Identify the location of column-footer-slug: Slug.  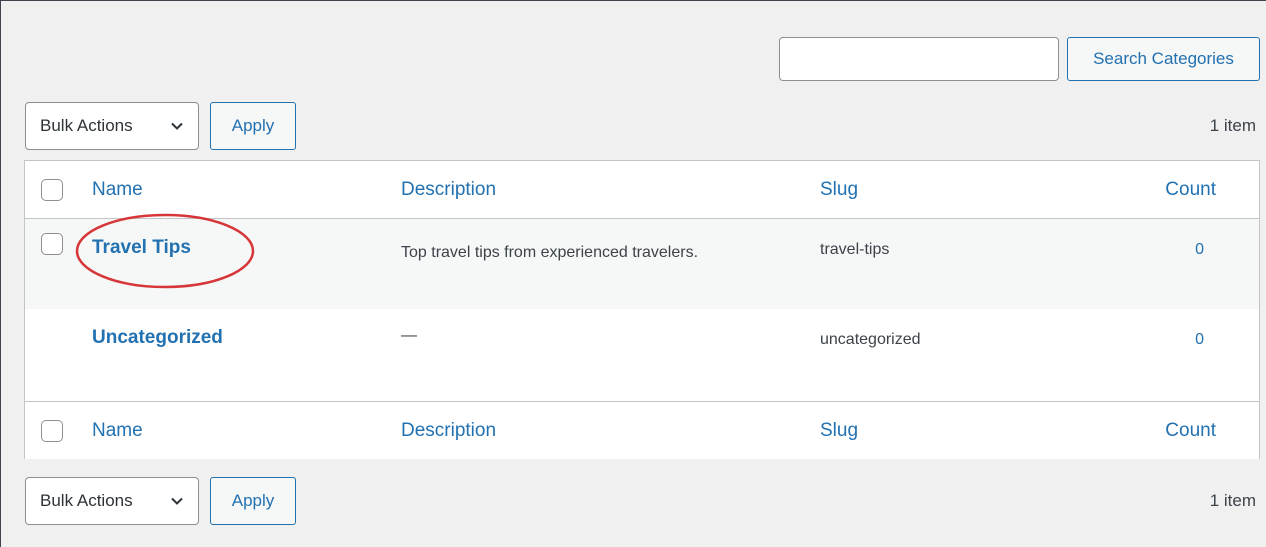
(839, 431).